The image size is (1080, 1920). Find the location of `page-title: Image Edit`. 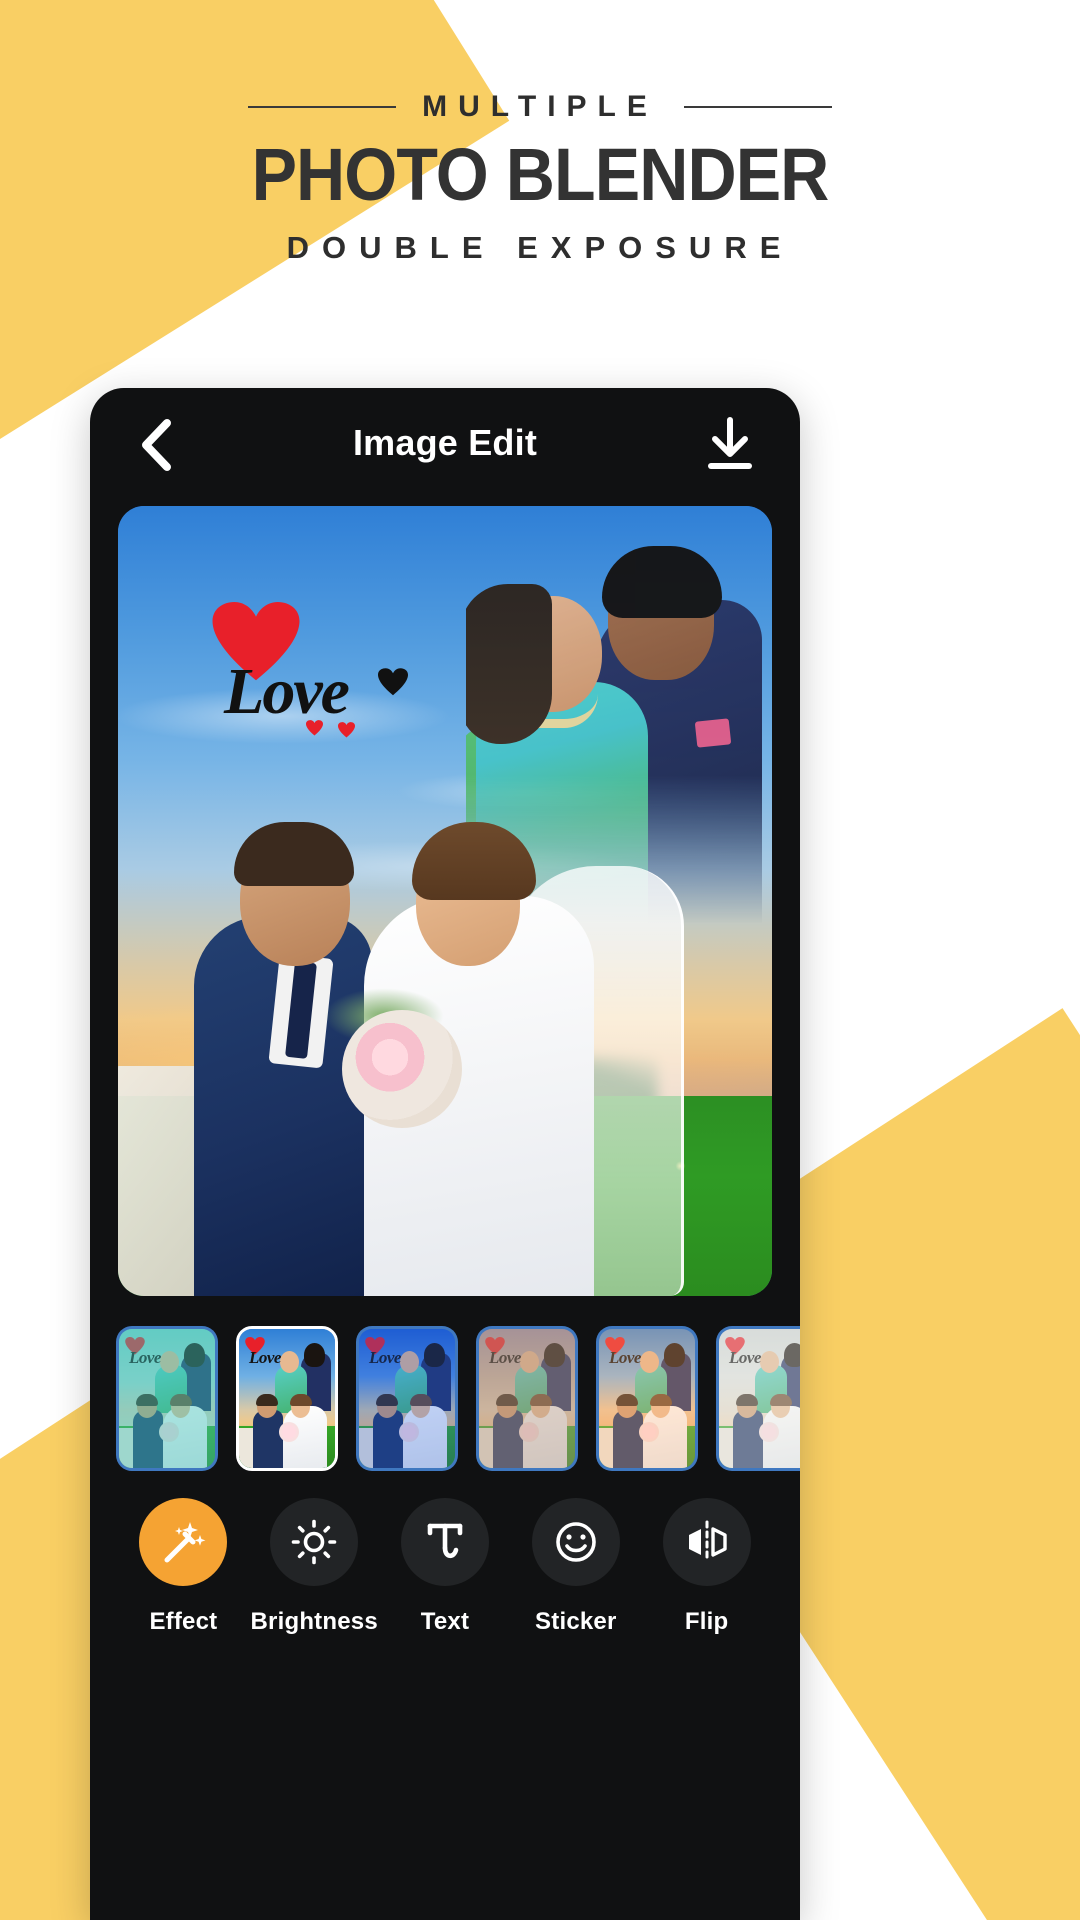

page-title: Image Edit is located at coordinates (445, 442).